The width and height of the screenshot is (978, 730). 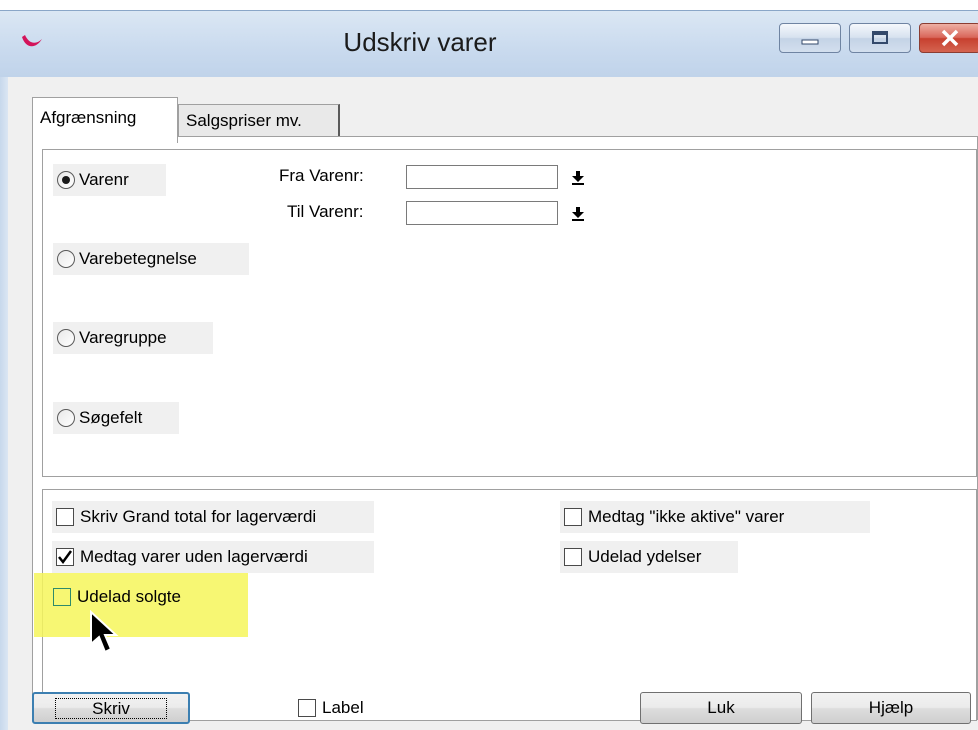 I want to click on tab-salgspriser: Salgspriser mv., so click(x=259, y=120).